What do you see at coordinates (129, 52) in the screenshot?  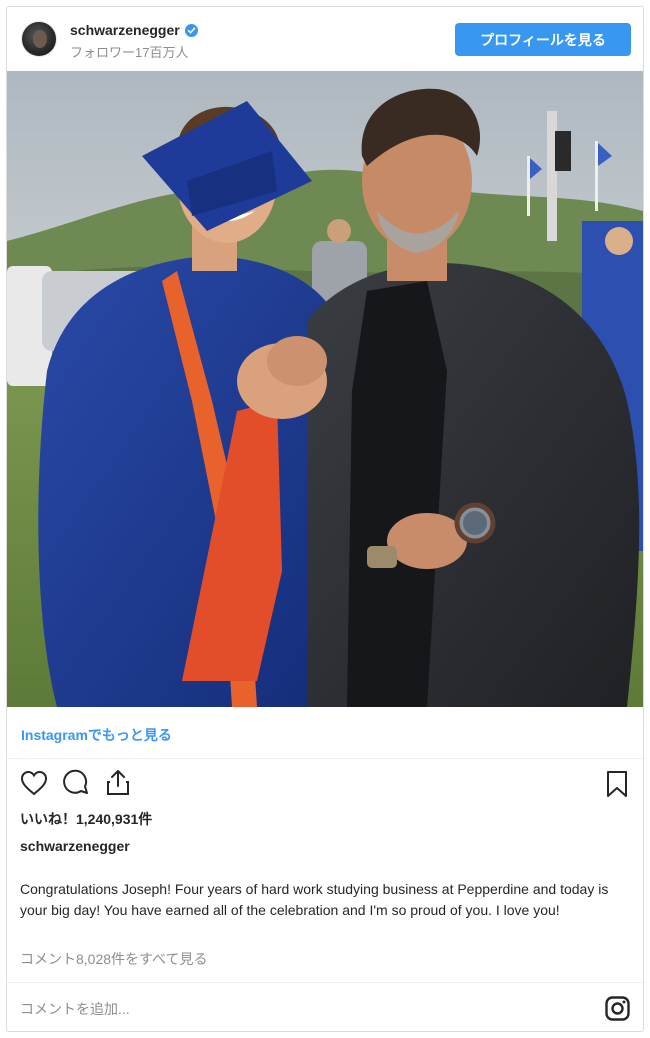 I see `follower-count: フォロワー17百万人` at bounding box center [129, 52].